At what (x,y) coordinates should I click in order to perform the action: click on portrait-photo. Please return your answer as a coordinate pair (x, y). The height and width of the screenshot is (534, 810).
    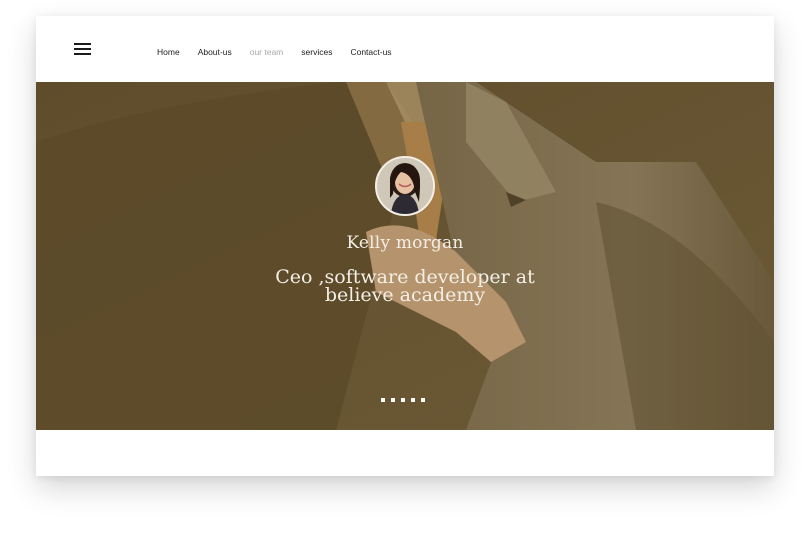
    Looking at the image, I should click on (405, 186).